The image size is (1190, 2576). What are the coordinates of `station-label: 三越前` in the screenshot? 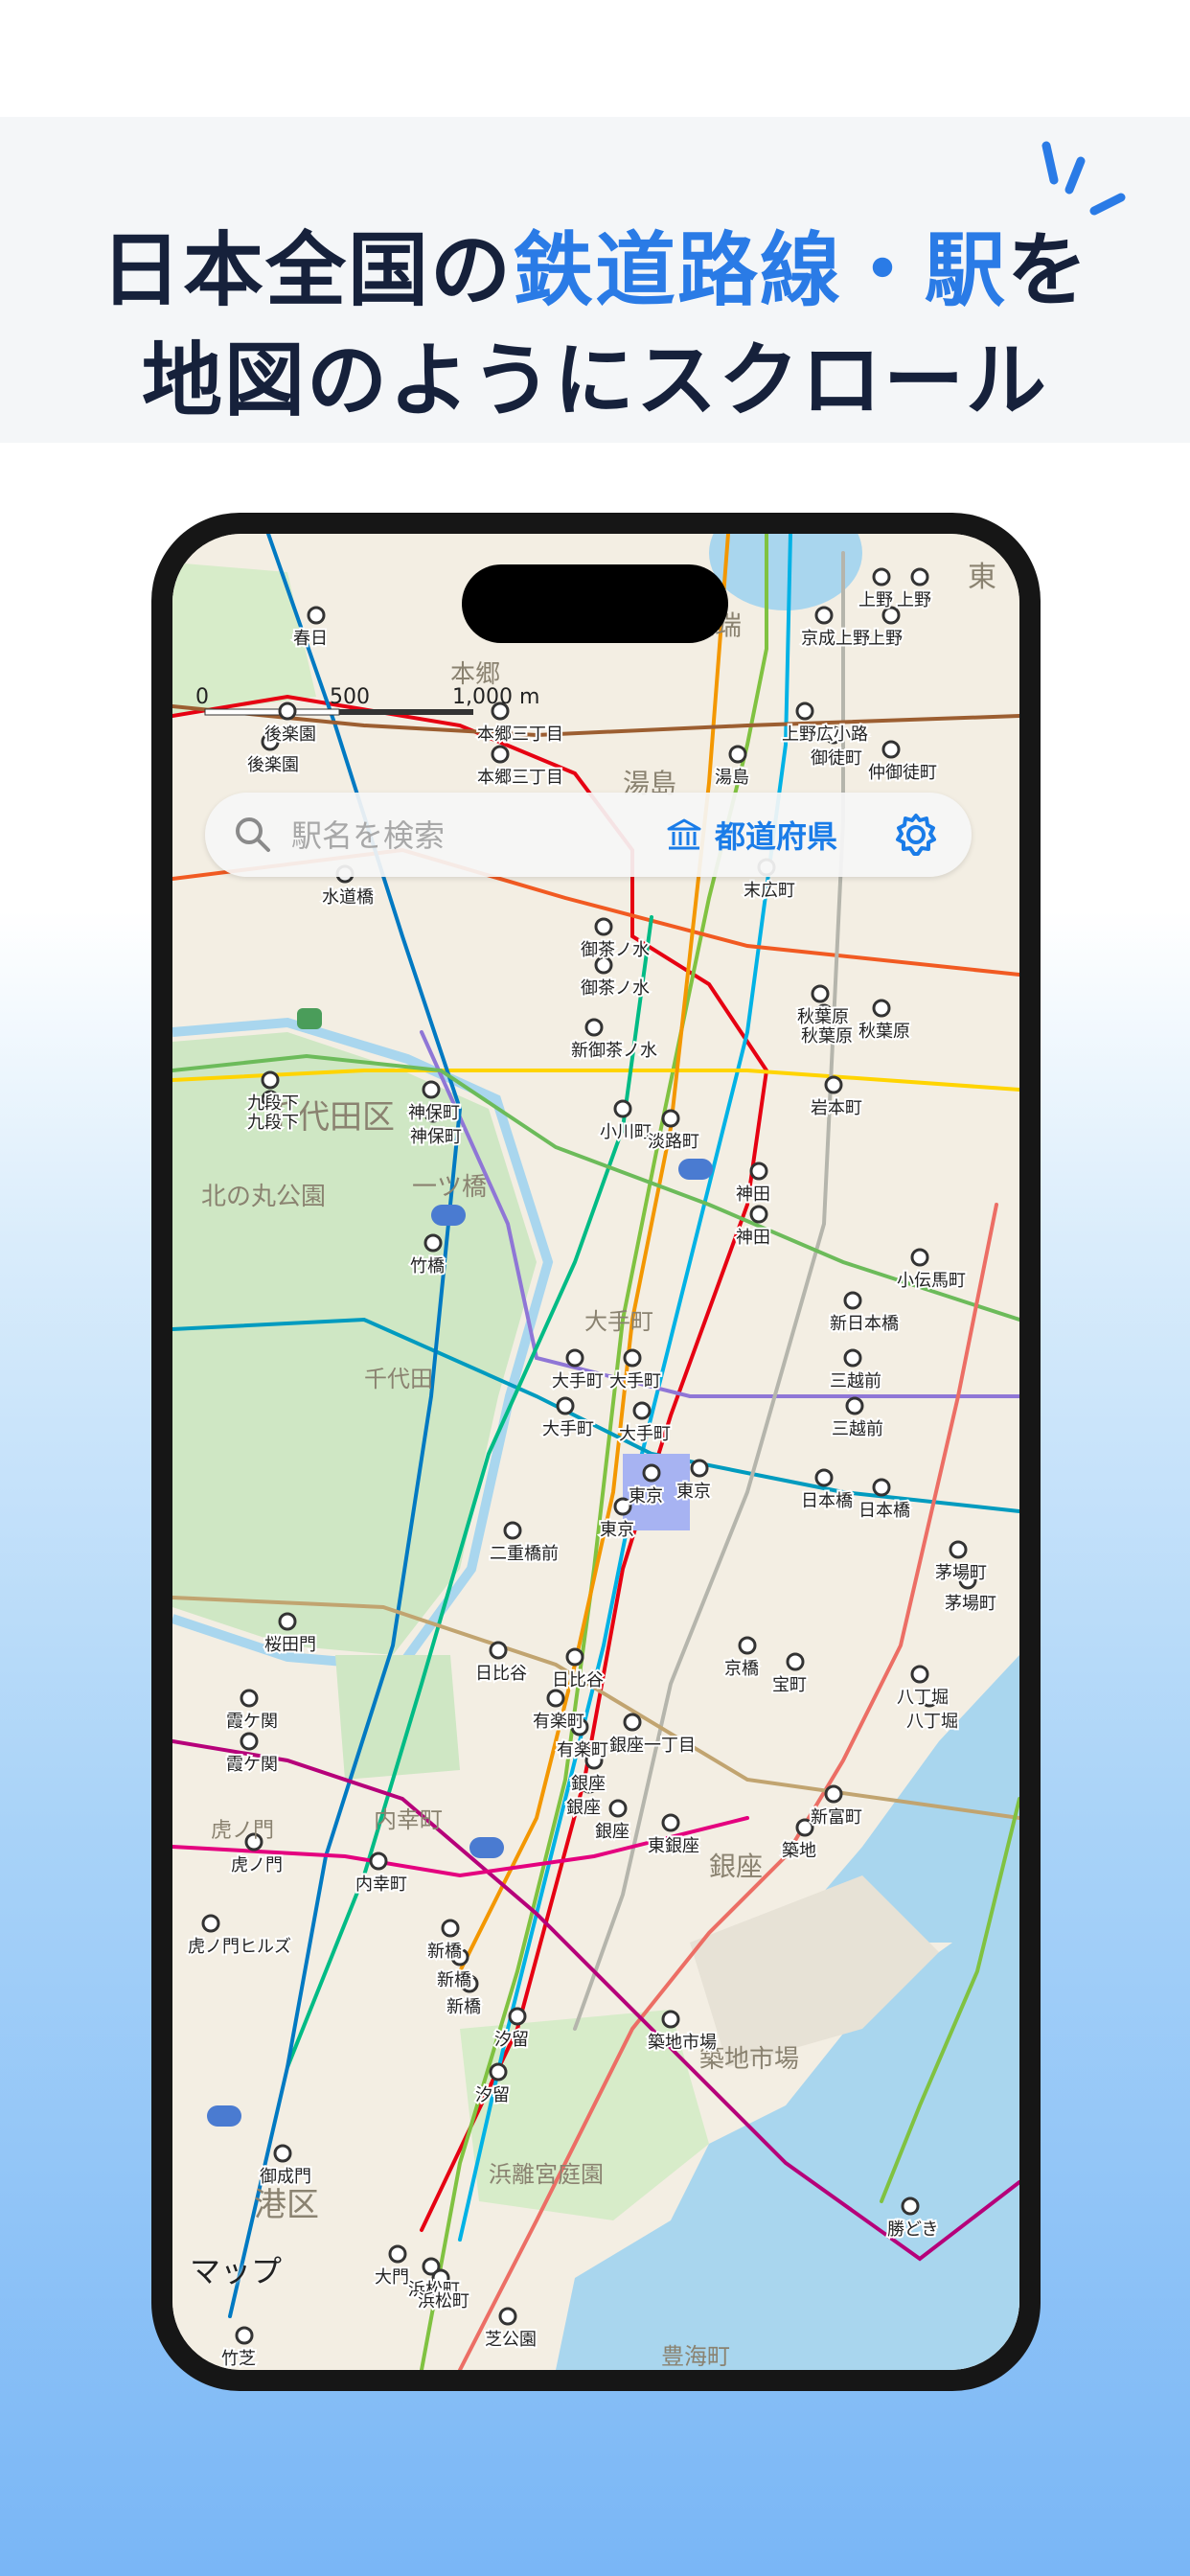 It's located at (858, 1428).